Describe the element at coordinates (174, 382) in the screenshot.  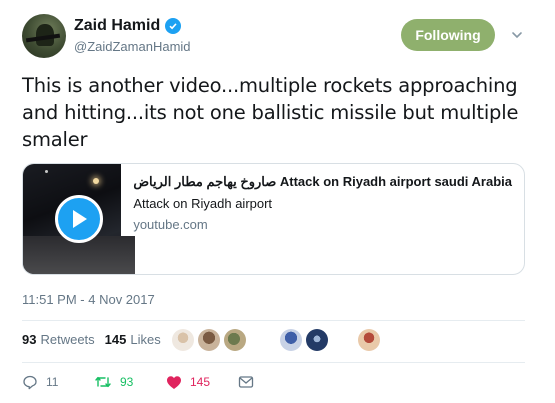
I see `heart-icon` at that location.